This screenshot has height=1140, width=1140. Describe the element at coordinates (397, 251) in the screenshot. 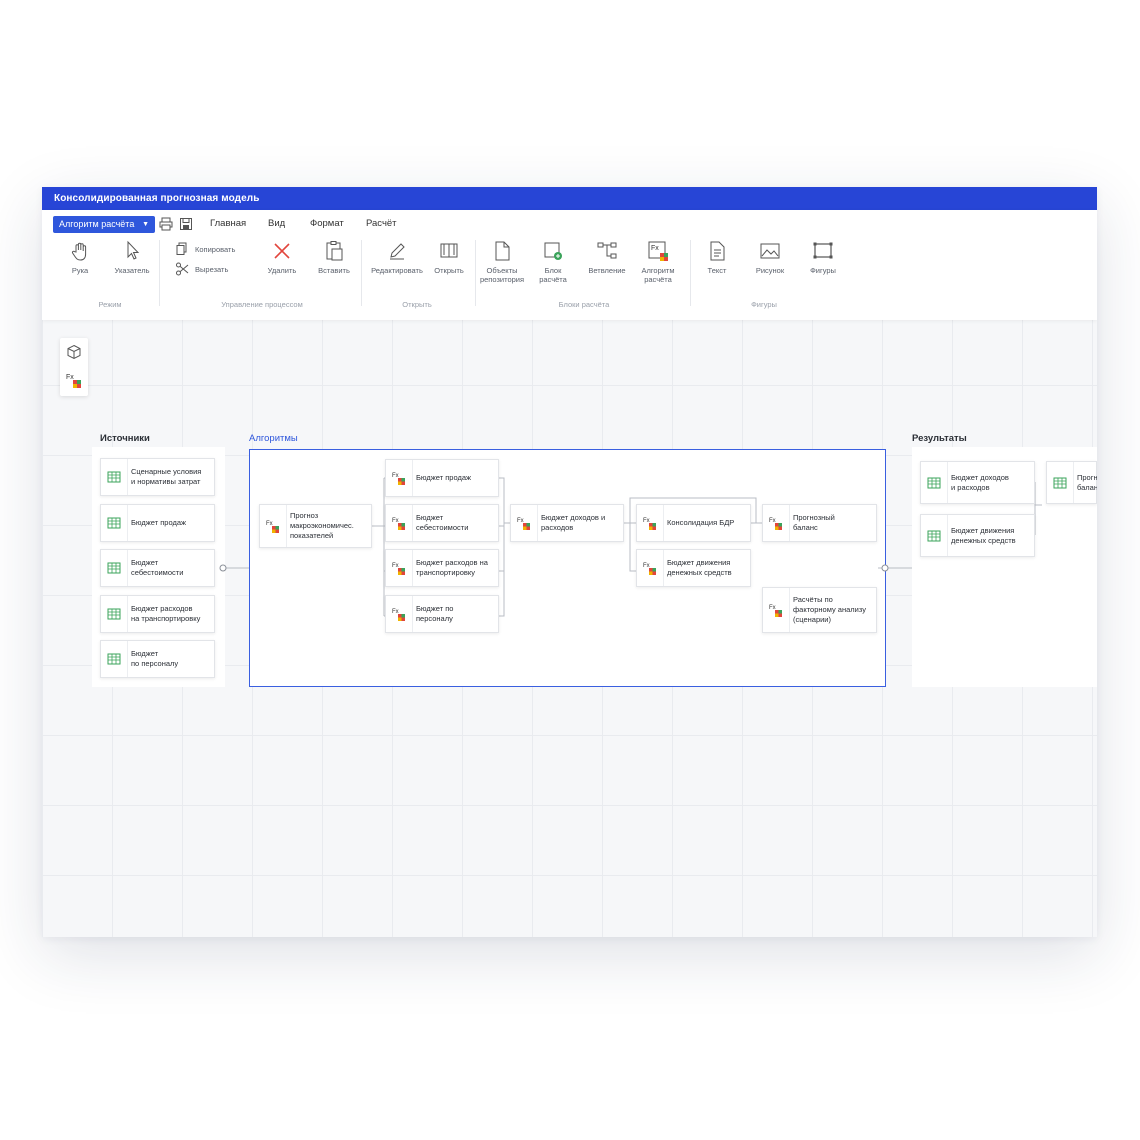

I see `pencil-icon` at that location.